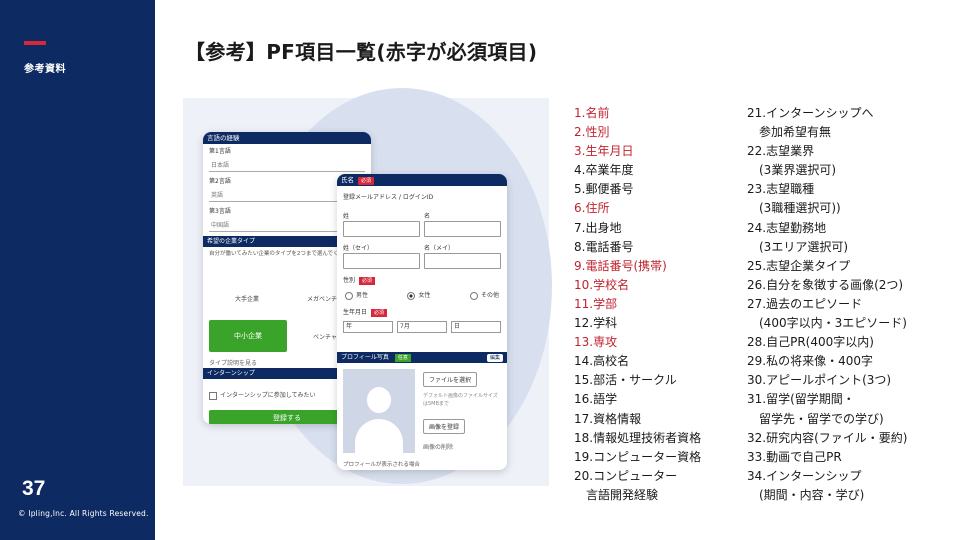 The image size is (960, 540). What do you see at coordinates (346, 216) in the screenshot?
I see `mock-label: 姓` at bounding box center [346, 216].